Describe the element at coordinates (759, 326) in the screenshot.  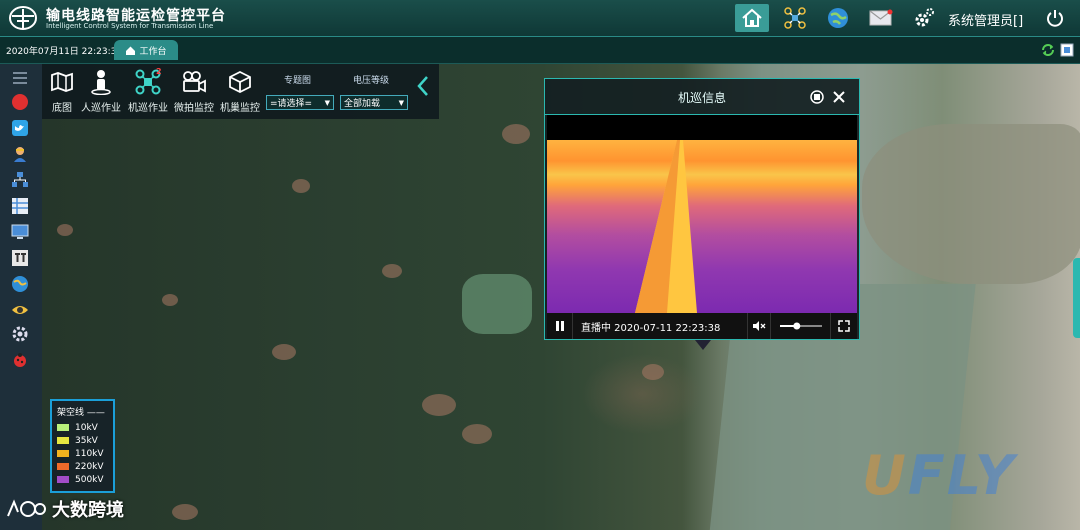
I see `mute-button` at that location.